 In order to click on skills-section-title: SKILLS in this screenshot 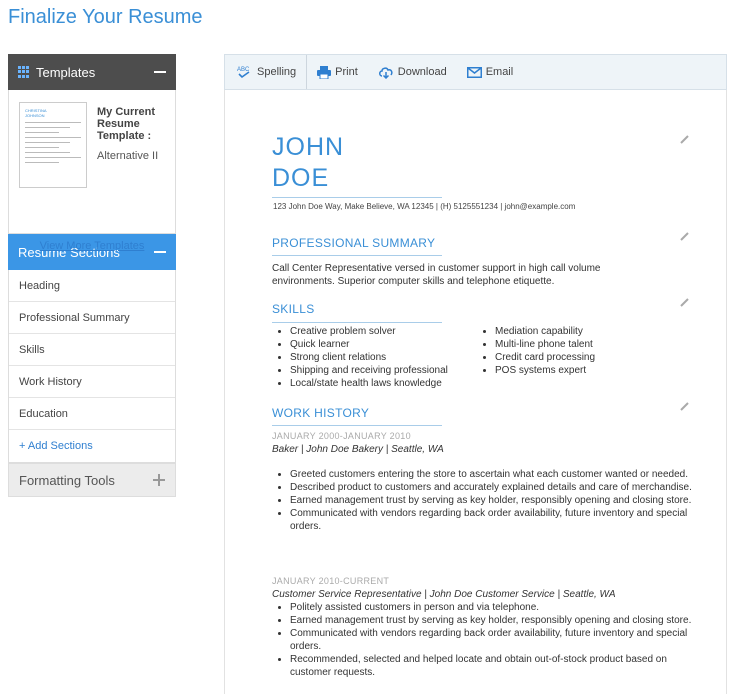, I will do `click(293, 309)`.